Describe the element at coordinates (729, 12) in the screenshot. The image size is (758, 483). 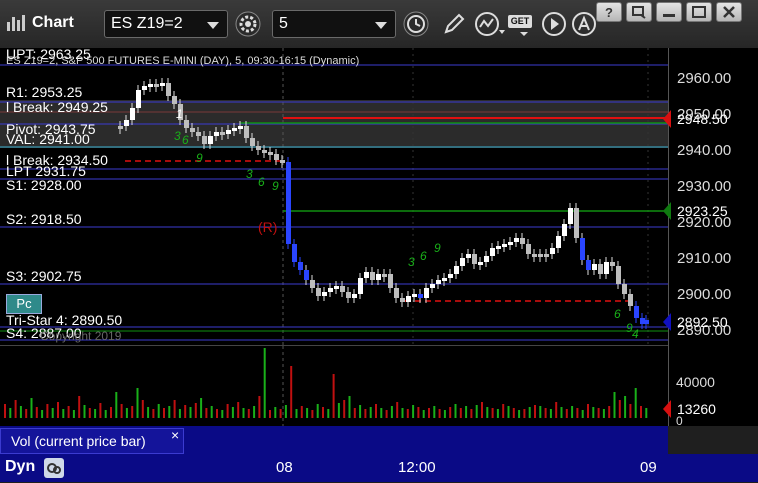
I see `close-icon` at that location.